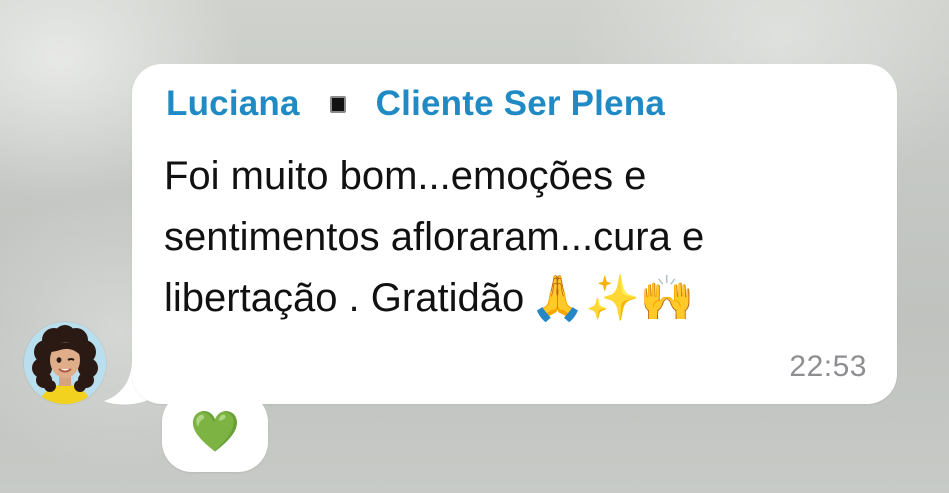 The height and width of the screenshot is (493, 949). I want to click on sparkles-emoji: ✨, so click(612, 298).